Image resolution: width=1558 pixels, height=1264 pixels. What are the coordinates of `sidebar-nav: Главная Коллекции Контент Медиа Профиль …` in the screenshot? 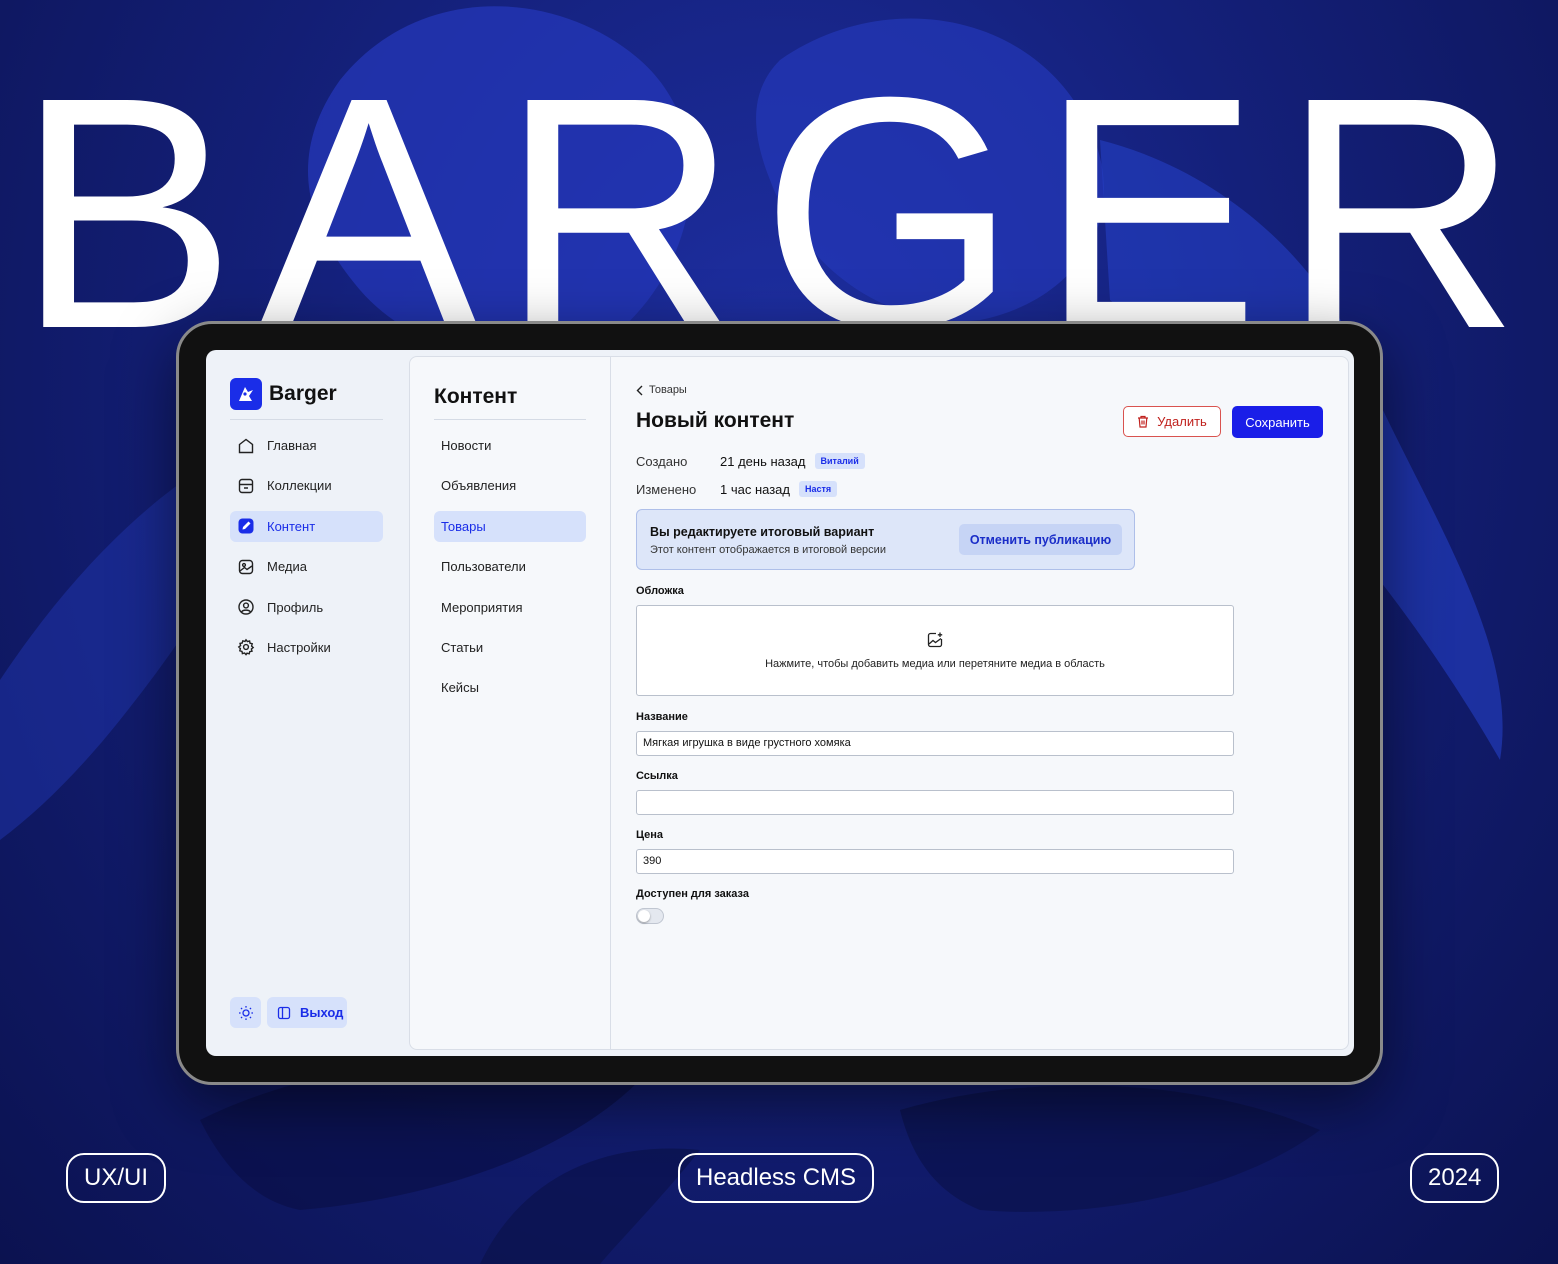 It's located at (306, 551).